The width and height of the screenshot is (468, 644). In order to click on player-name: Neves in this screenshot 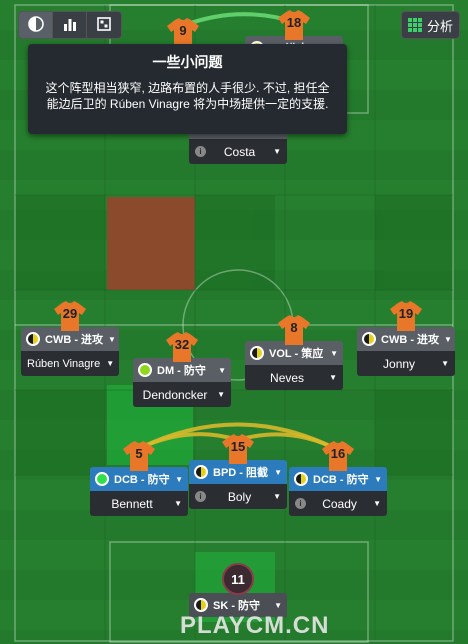, I will do `click(287, 377)`.